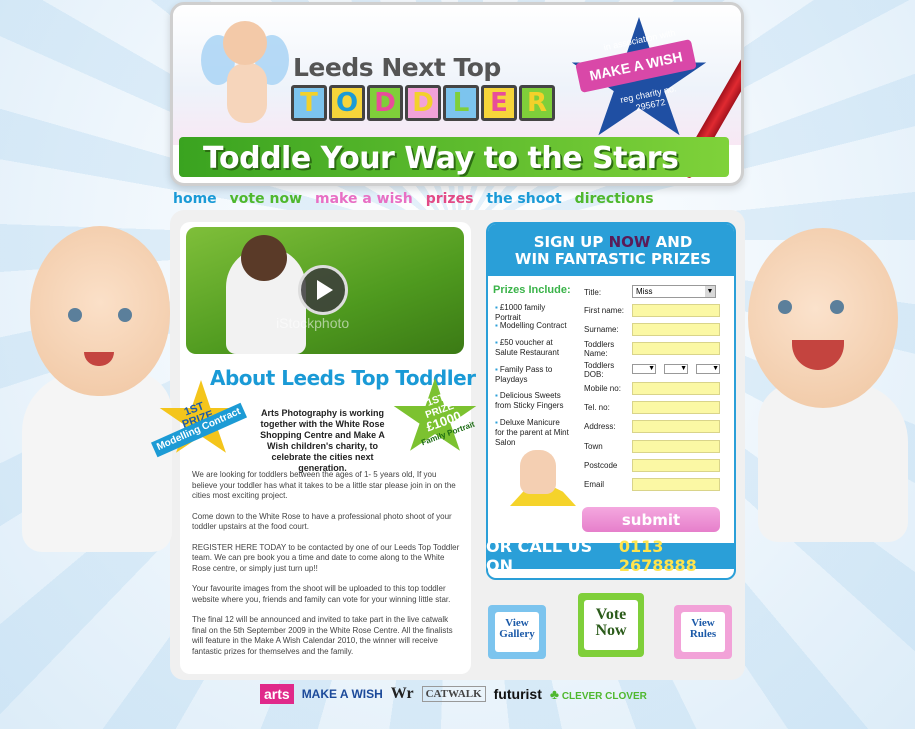 Image resolution: width=915 pixels, height=729 pixels. Describe the element at coordinates (676, 388) in the screenshot. I see `mobile-field` at that location.